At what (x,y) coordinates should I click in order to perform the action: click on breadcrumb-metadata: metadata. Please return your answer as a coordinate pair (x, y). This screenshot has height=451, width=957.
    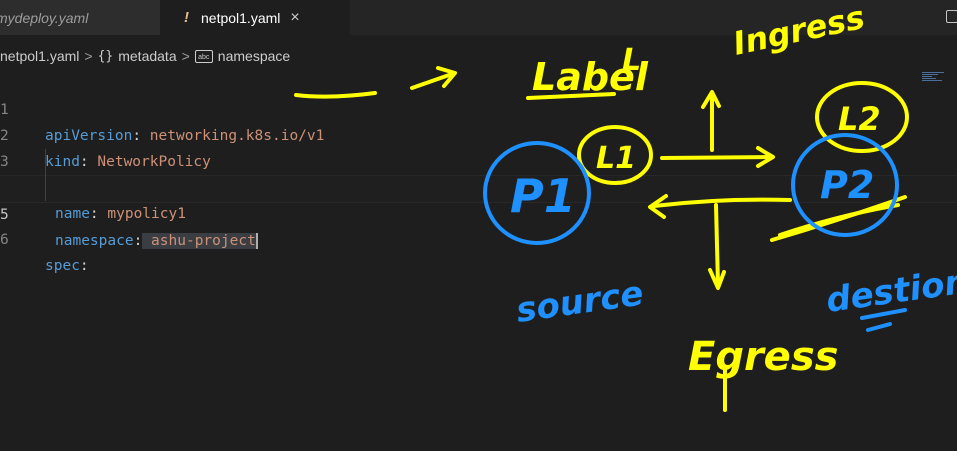
    Looking at the image, I should click on (147, 56).